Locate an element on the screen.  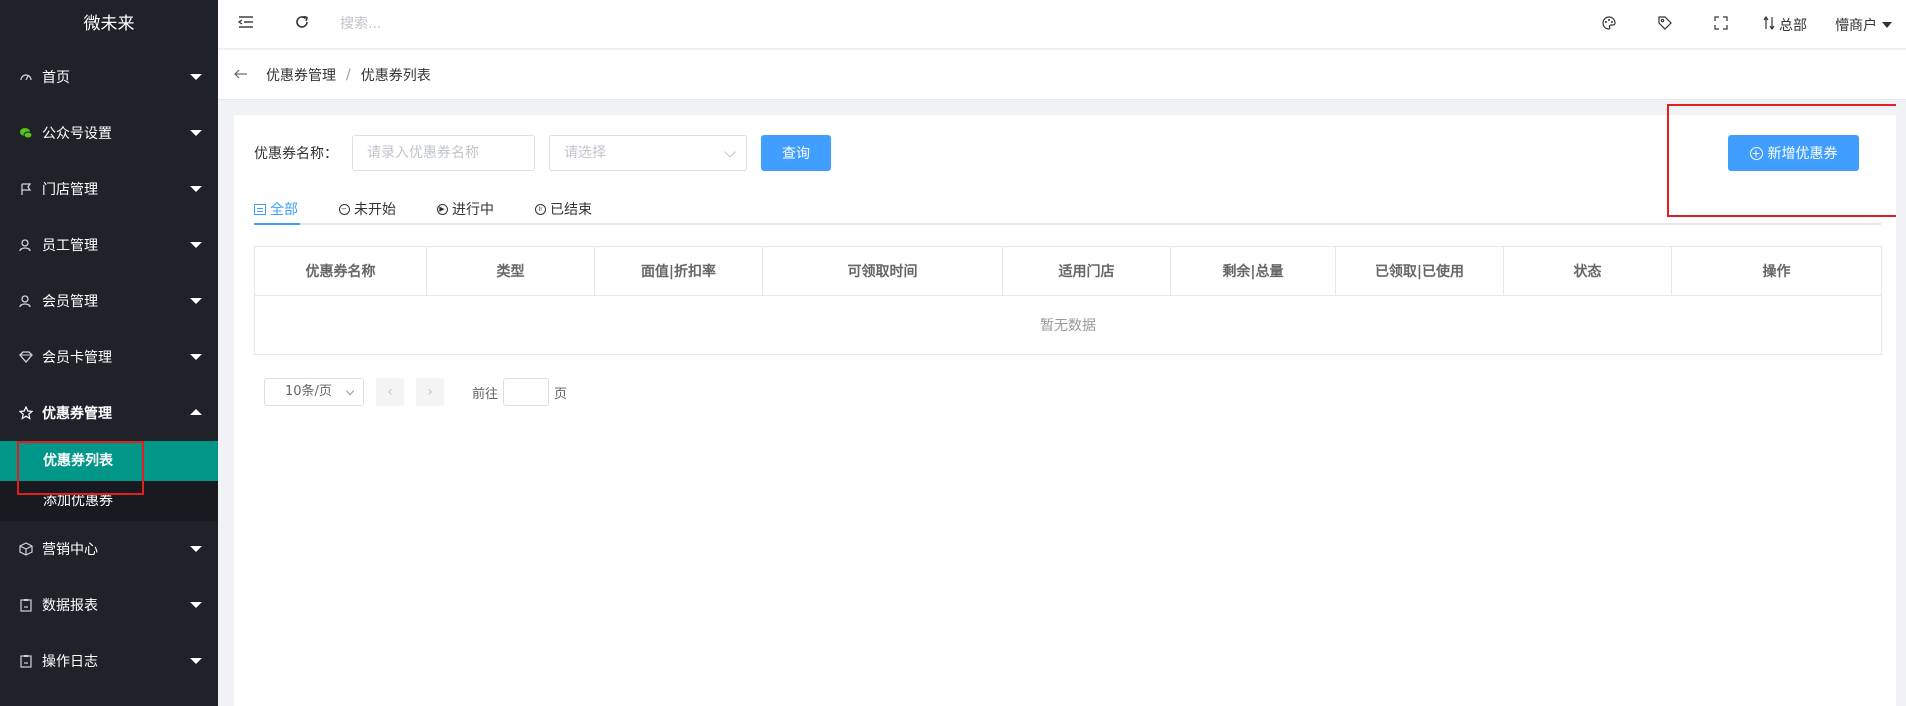
indent-icon is located at coordinates (245, 24).